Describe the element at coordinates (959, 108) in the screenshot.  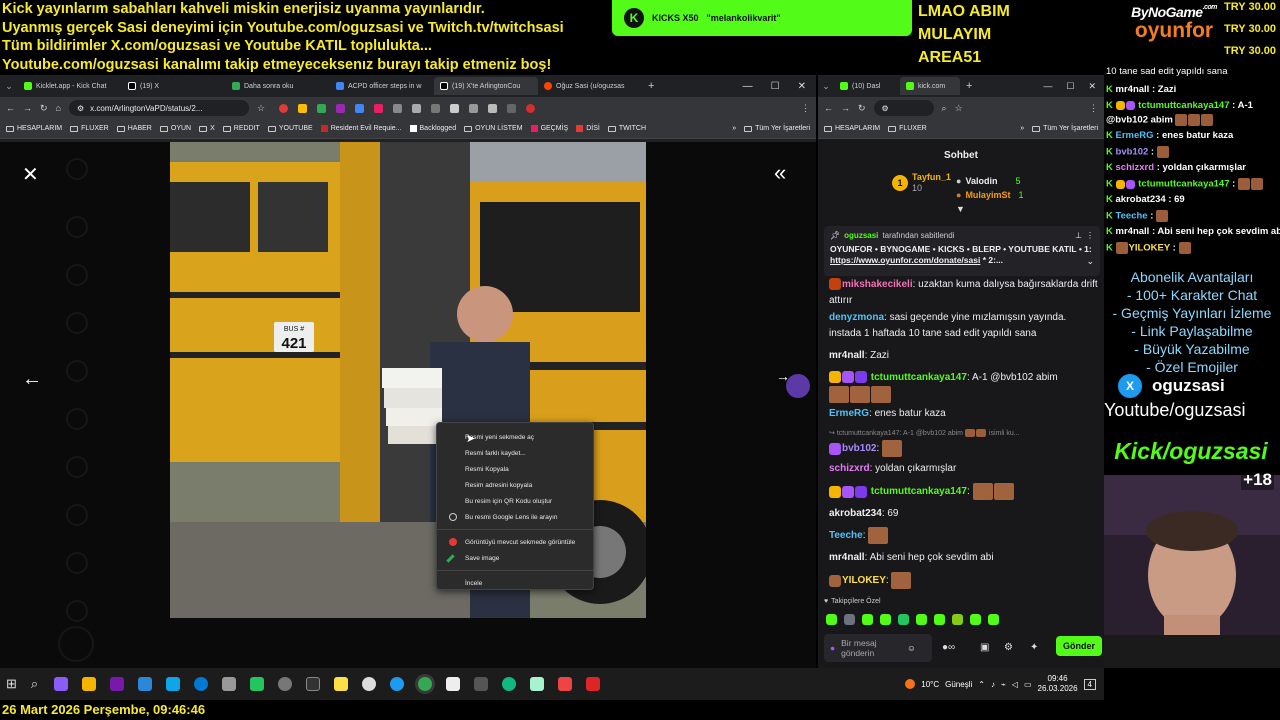
I see `bookmark-star-icon: ☆` at that location.